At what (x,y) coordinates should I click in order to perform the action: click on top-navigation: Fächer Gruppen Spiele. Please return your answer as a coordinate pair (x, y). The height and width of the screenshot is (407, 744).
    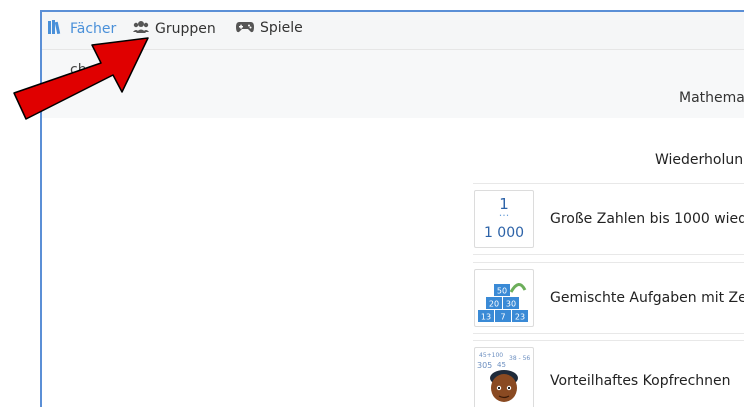
    Looking at the image, I should click on (393, 31).